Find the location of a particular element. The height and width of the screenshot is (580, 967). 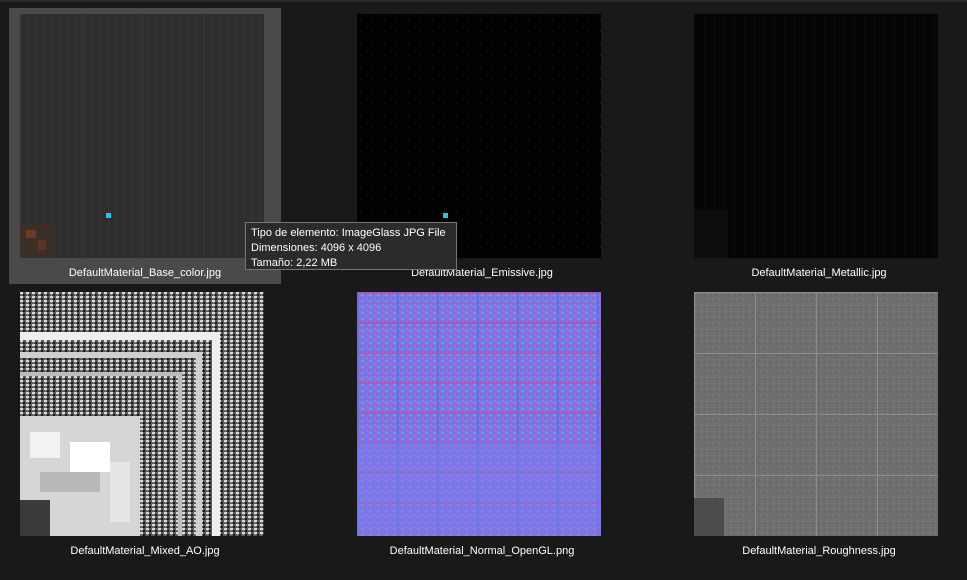

file-name: DefaultMaterial_Mixed_AO.jpg is located at coordinates (145, 551).